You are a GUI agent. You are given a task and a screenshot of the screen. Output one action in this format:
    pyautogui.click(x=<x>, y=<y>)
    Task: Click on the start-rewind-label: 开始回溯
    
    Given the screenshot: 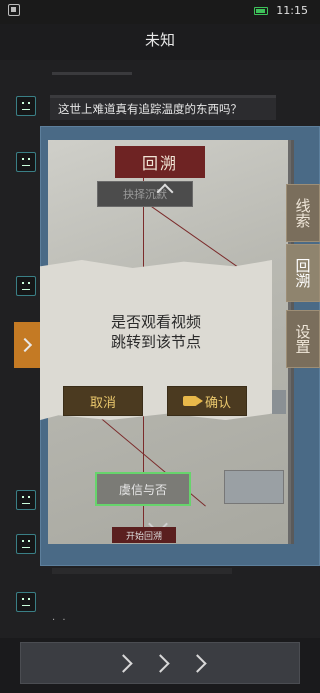 What is the action you would take?
    pyautogui.click(x=143, y=536)
    